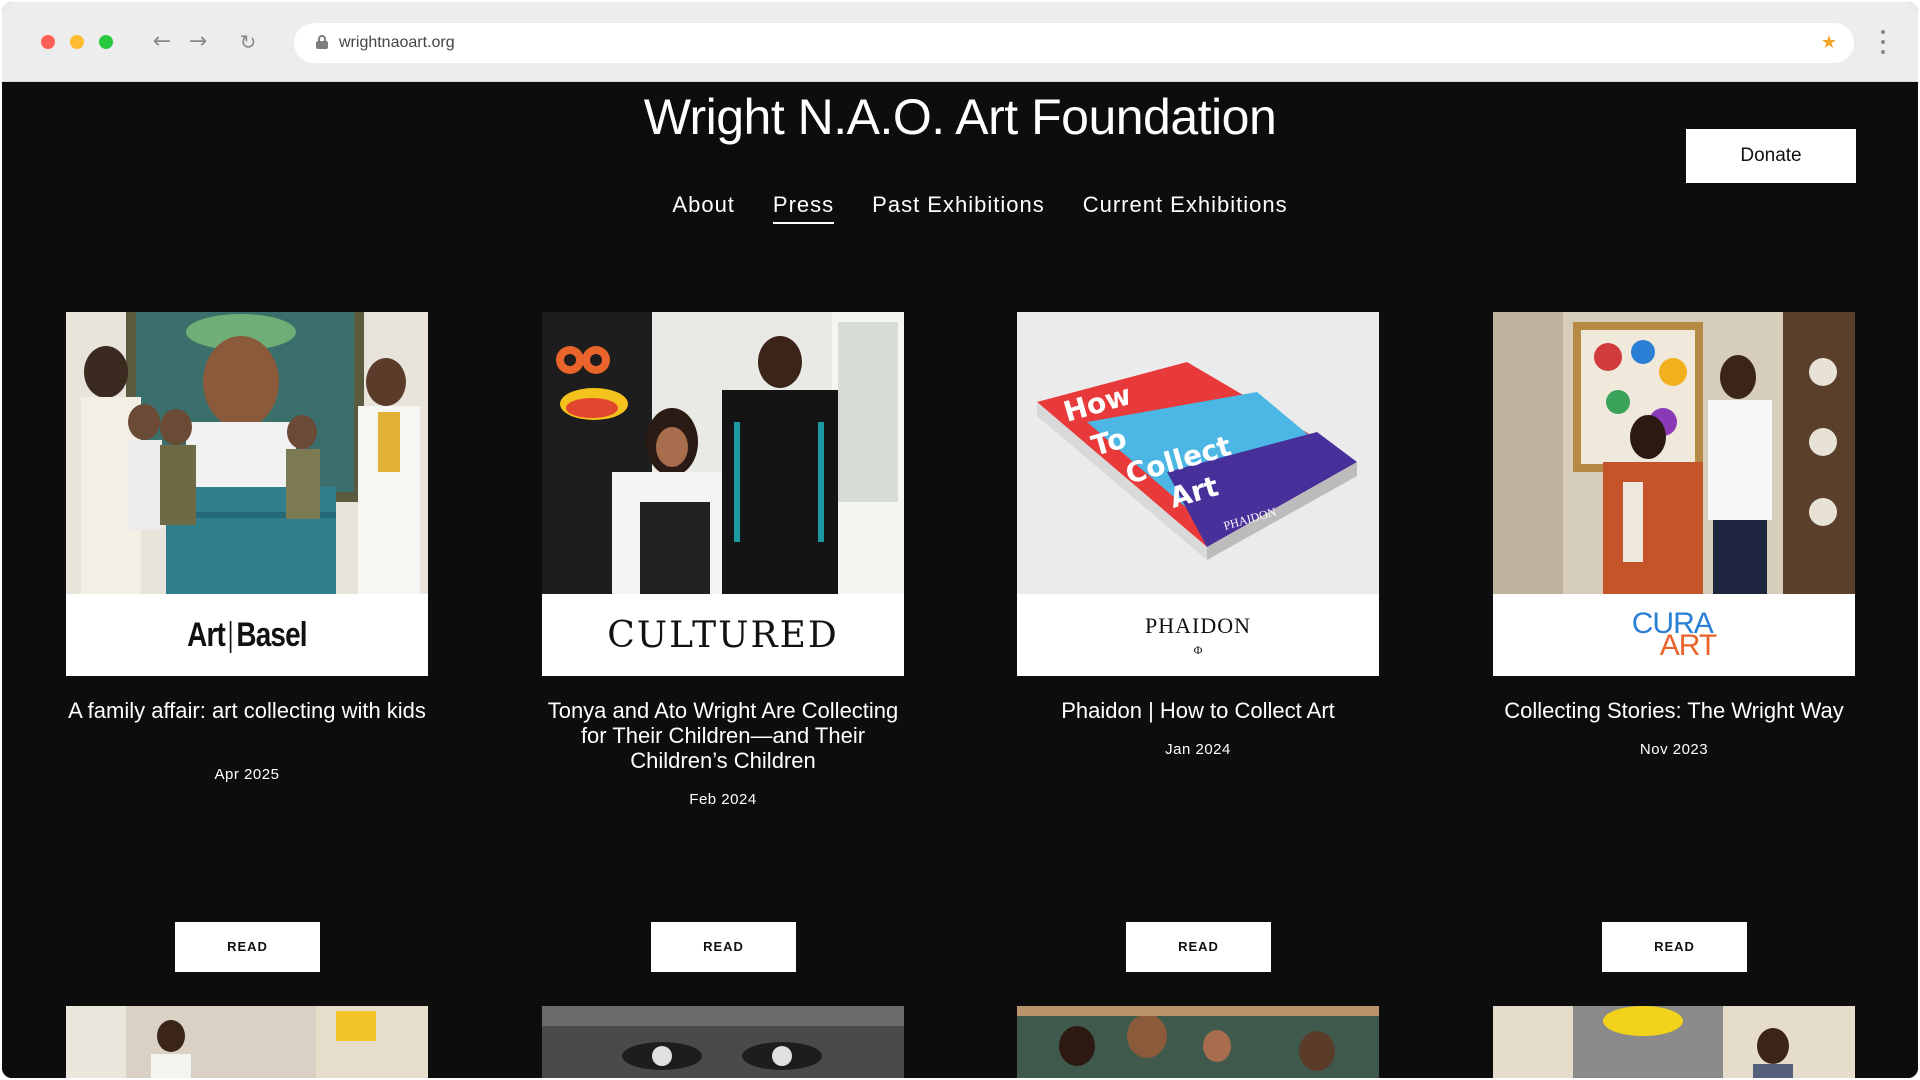 This screenshot has width=1920, height=1080. Describe the element at coordinates (723, 453) in the screenshot. I see `portrait-photo` at that location.